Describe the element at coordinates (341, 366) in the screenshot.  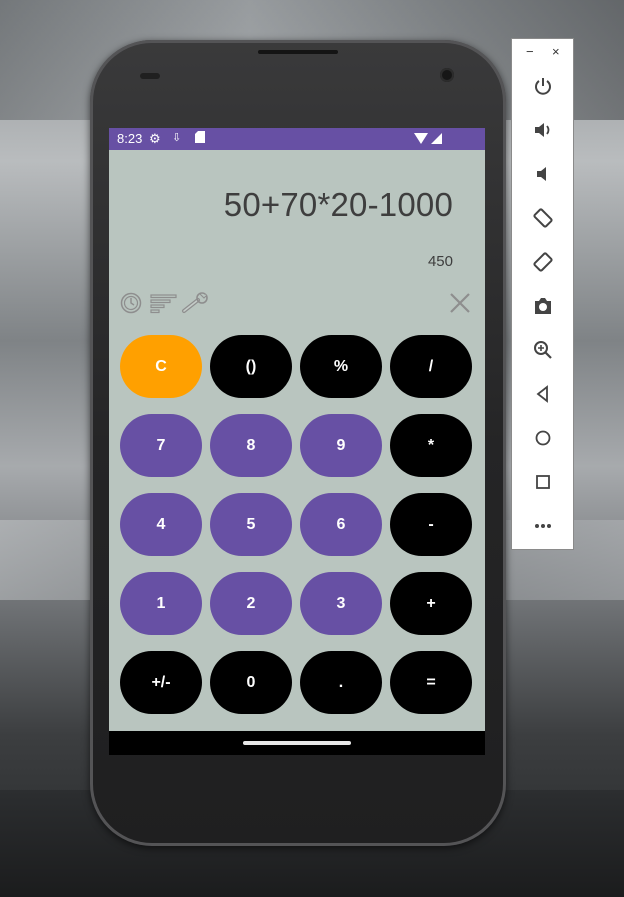
I see `percent-button: %` at that location.